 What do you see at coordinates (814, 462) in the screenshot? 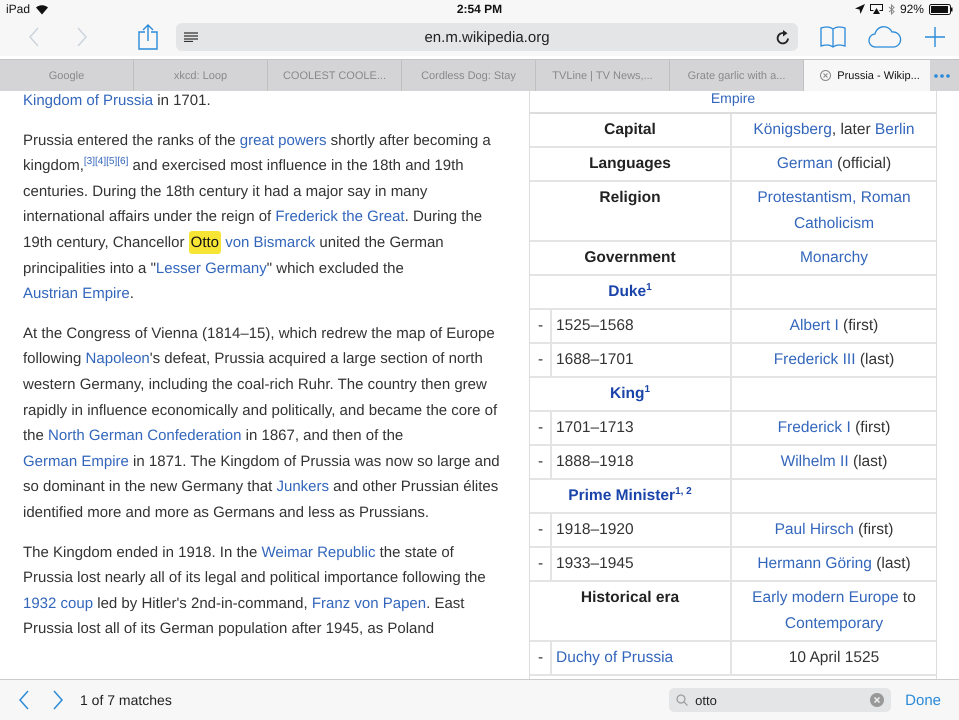
I see `link: Wilhelm II` at bounding box center [814, 462].